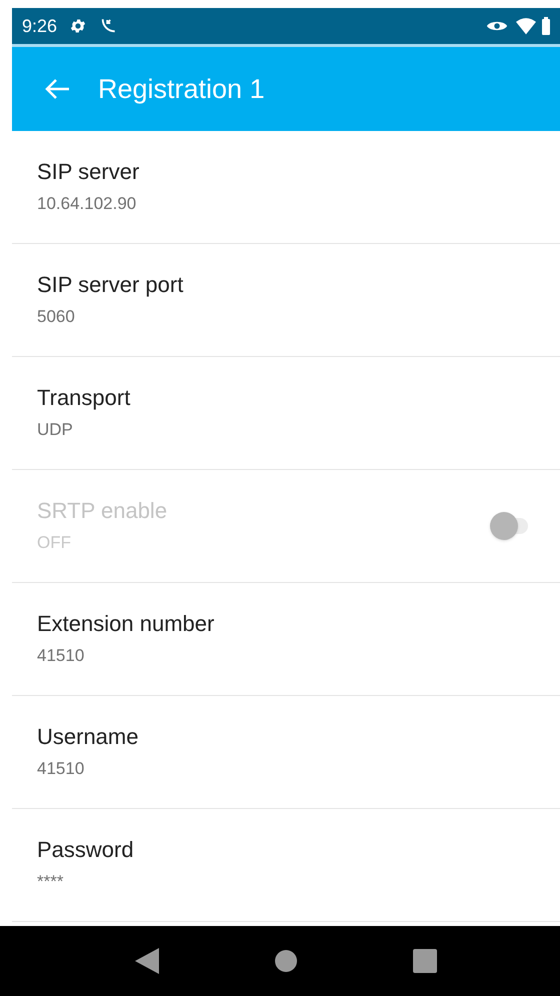 The height and width of the screenshot is (996, 560). Describe the element at coordinates (286, 300) in the screenshot. I see `setting-row: SIP server port 5060` at that location.